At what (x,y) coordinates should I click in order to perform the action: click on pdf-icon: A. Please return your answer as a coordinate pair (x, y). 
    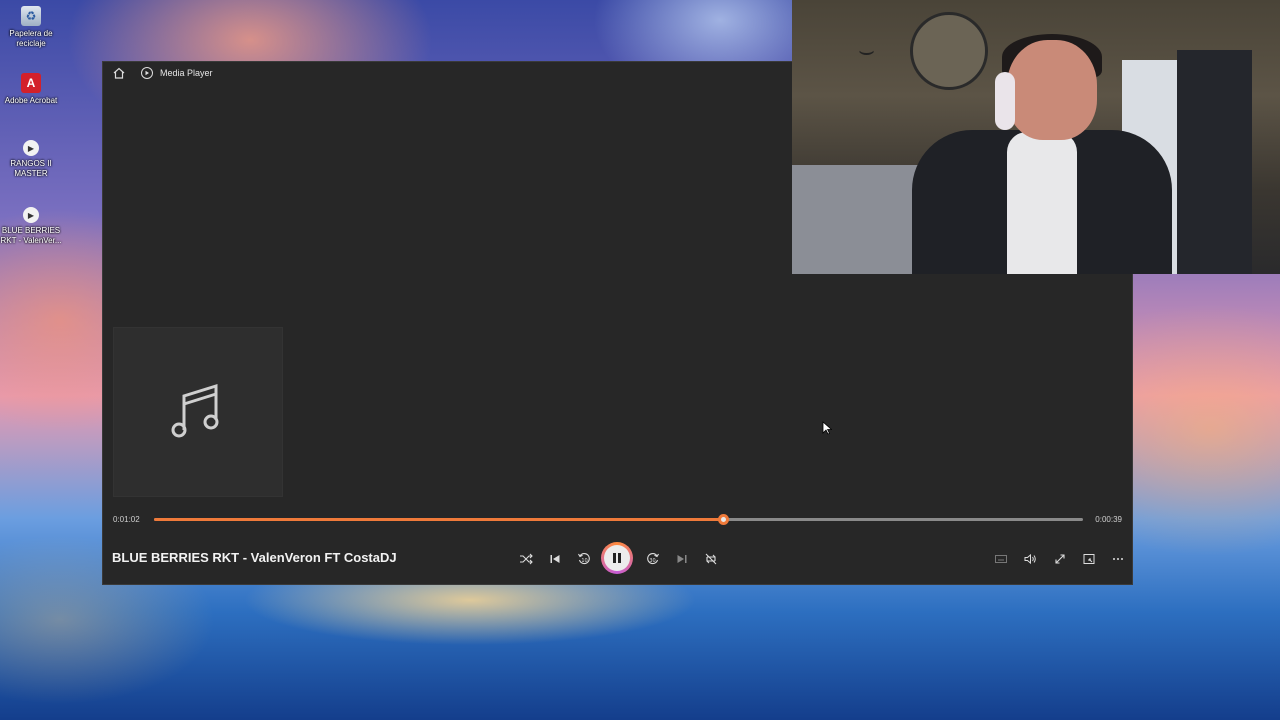
    Looking at the image, I should click on (31, 83).